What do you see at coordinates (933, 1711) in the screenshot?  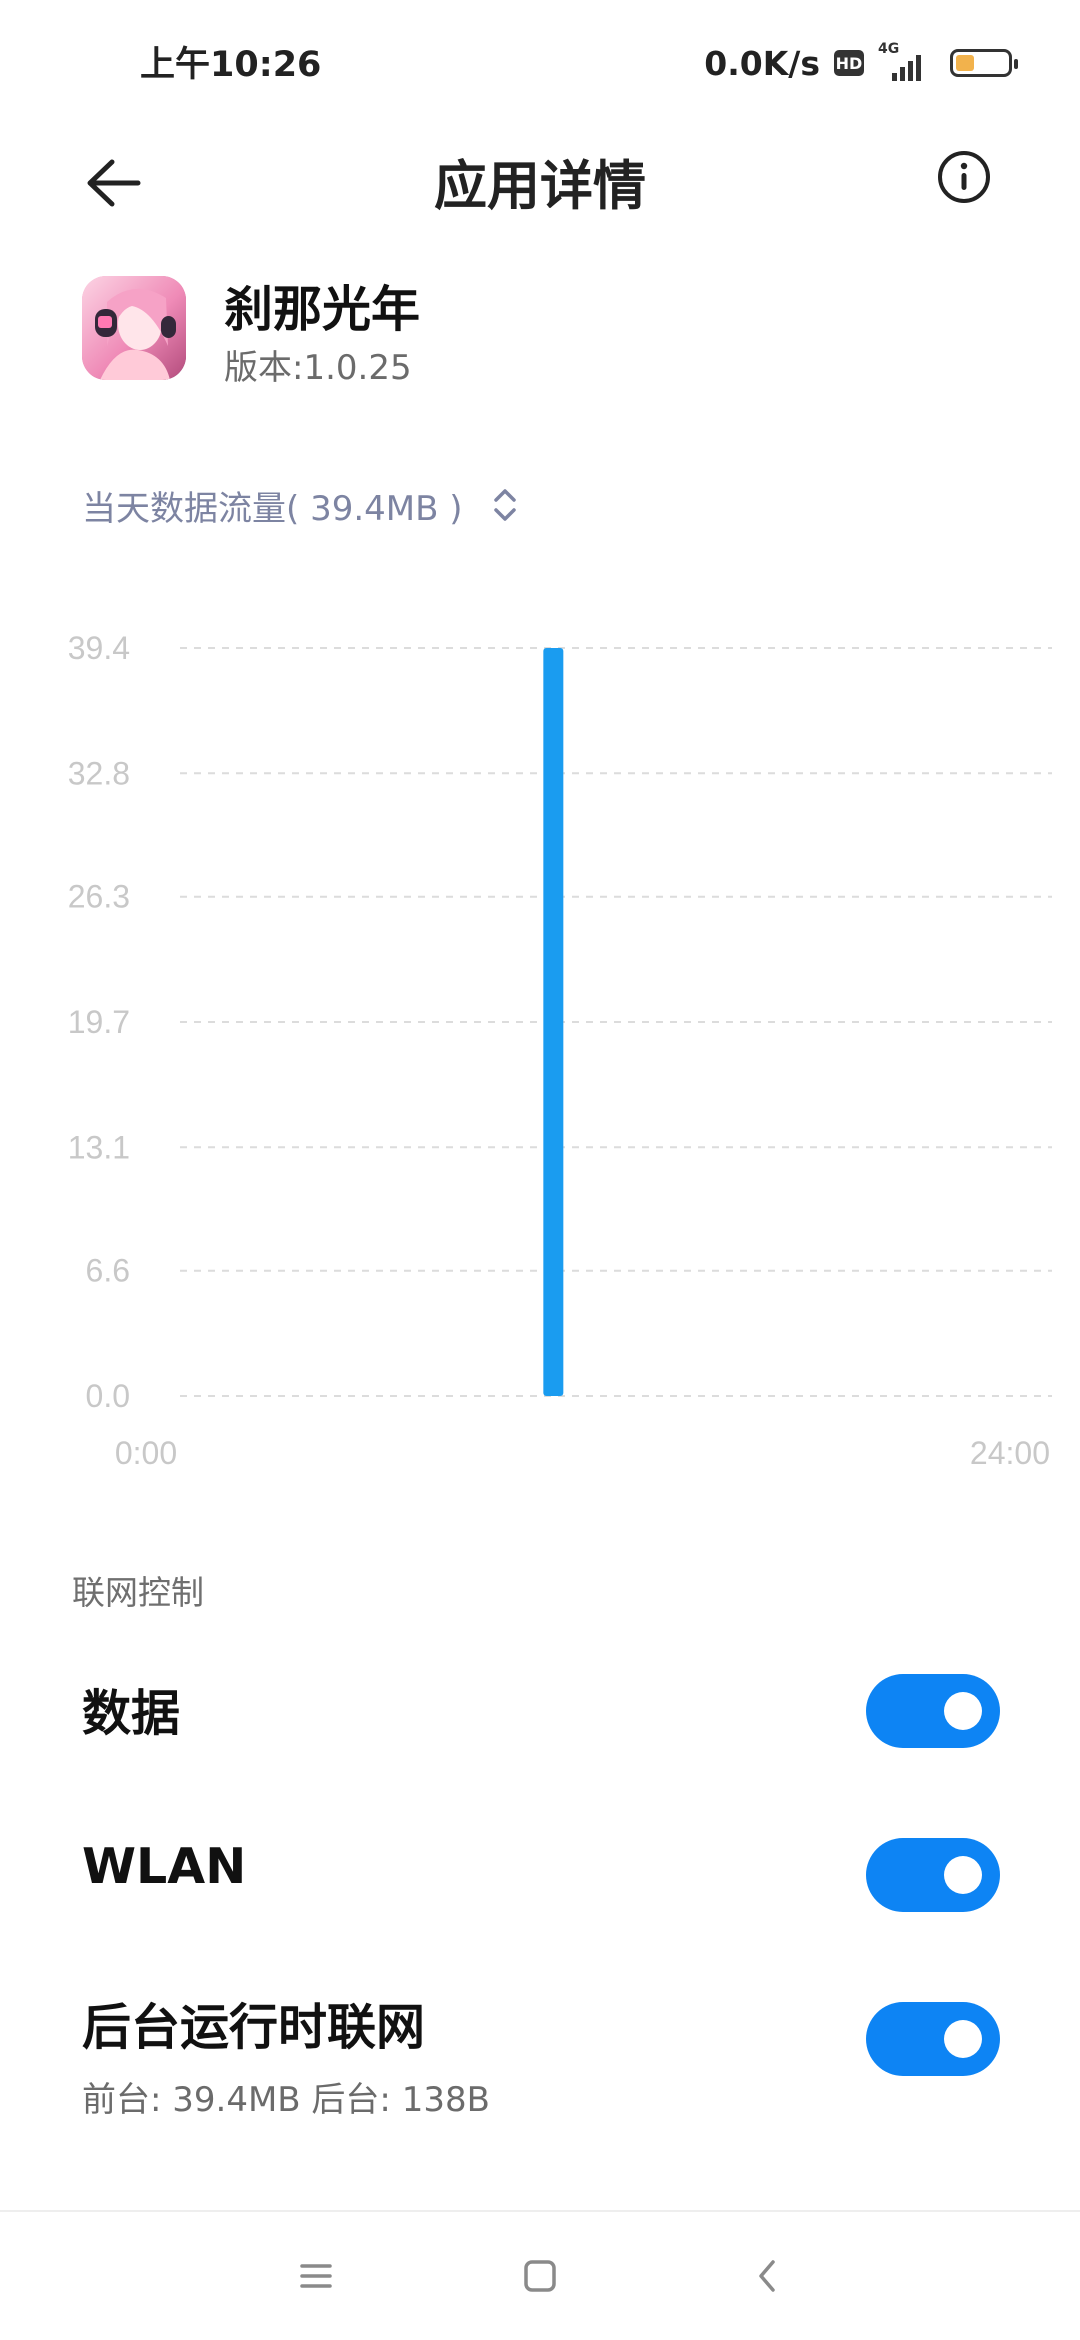 I see `data-toggle` at bounding box center [933, 1711].